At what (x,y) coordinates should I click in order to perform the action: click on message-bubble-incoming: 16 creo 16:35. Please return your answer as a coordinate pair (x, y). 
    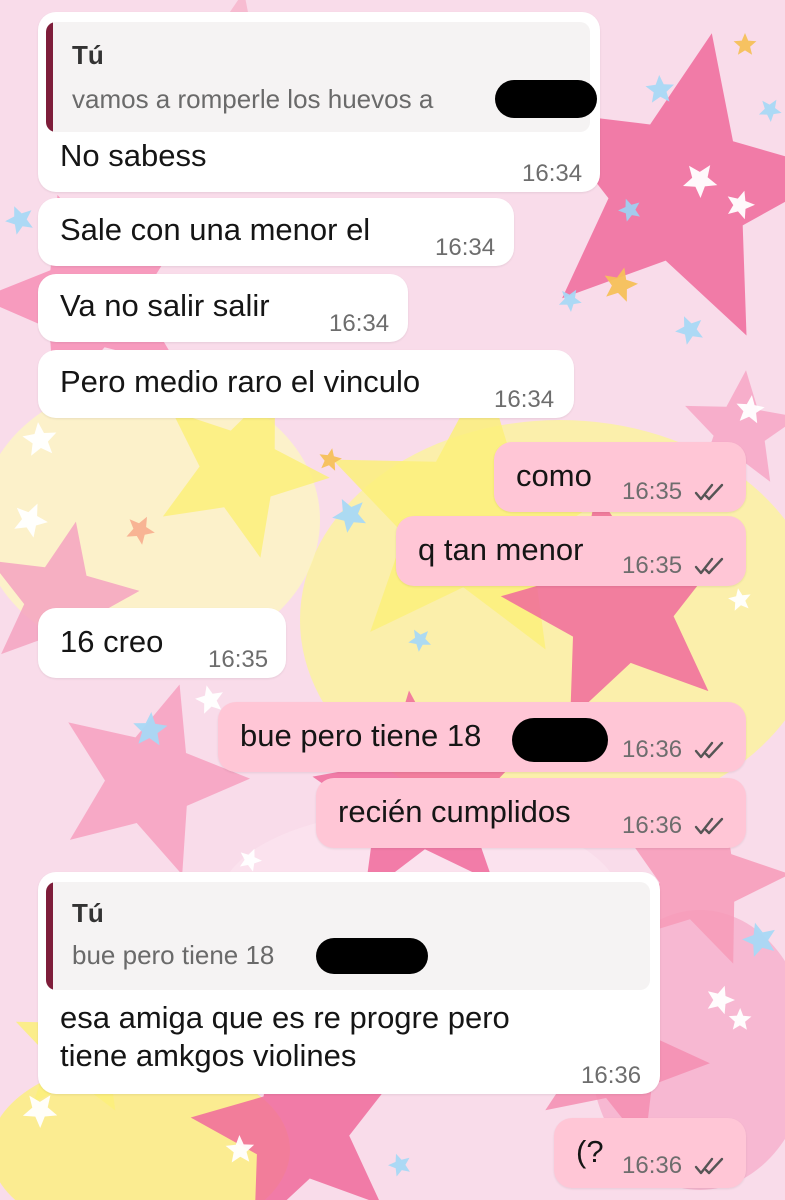
    Looking at the image, I should click on (162, 643).